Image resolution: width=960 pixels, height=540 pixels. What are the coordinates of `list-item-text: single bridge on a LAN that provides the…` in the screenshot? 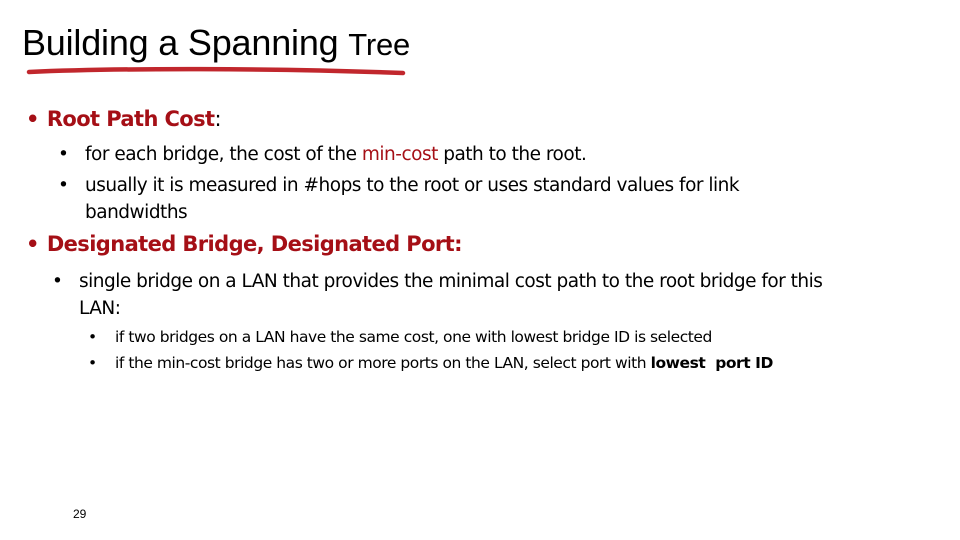 It's located at (451, 295).